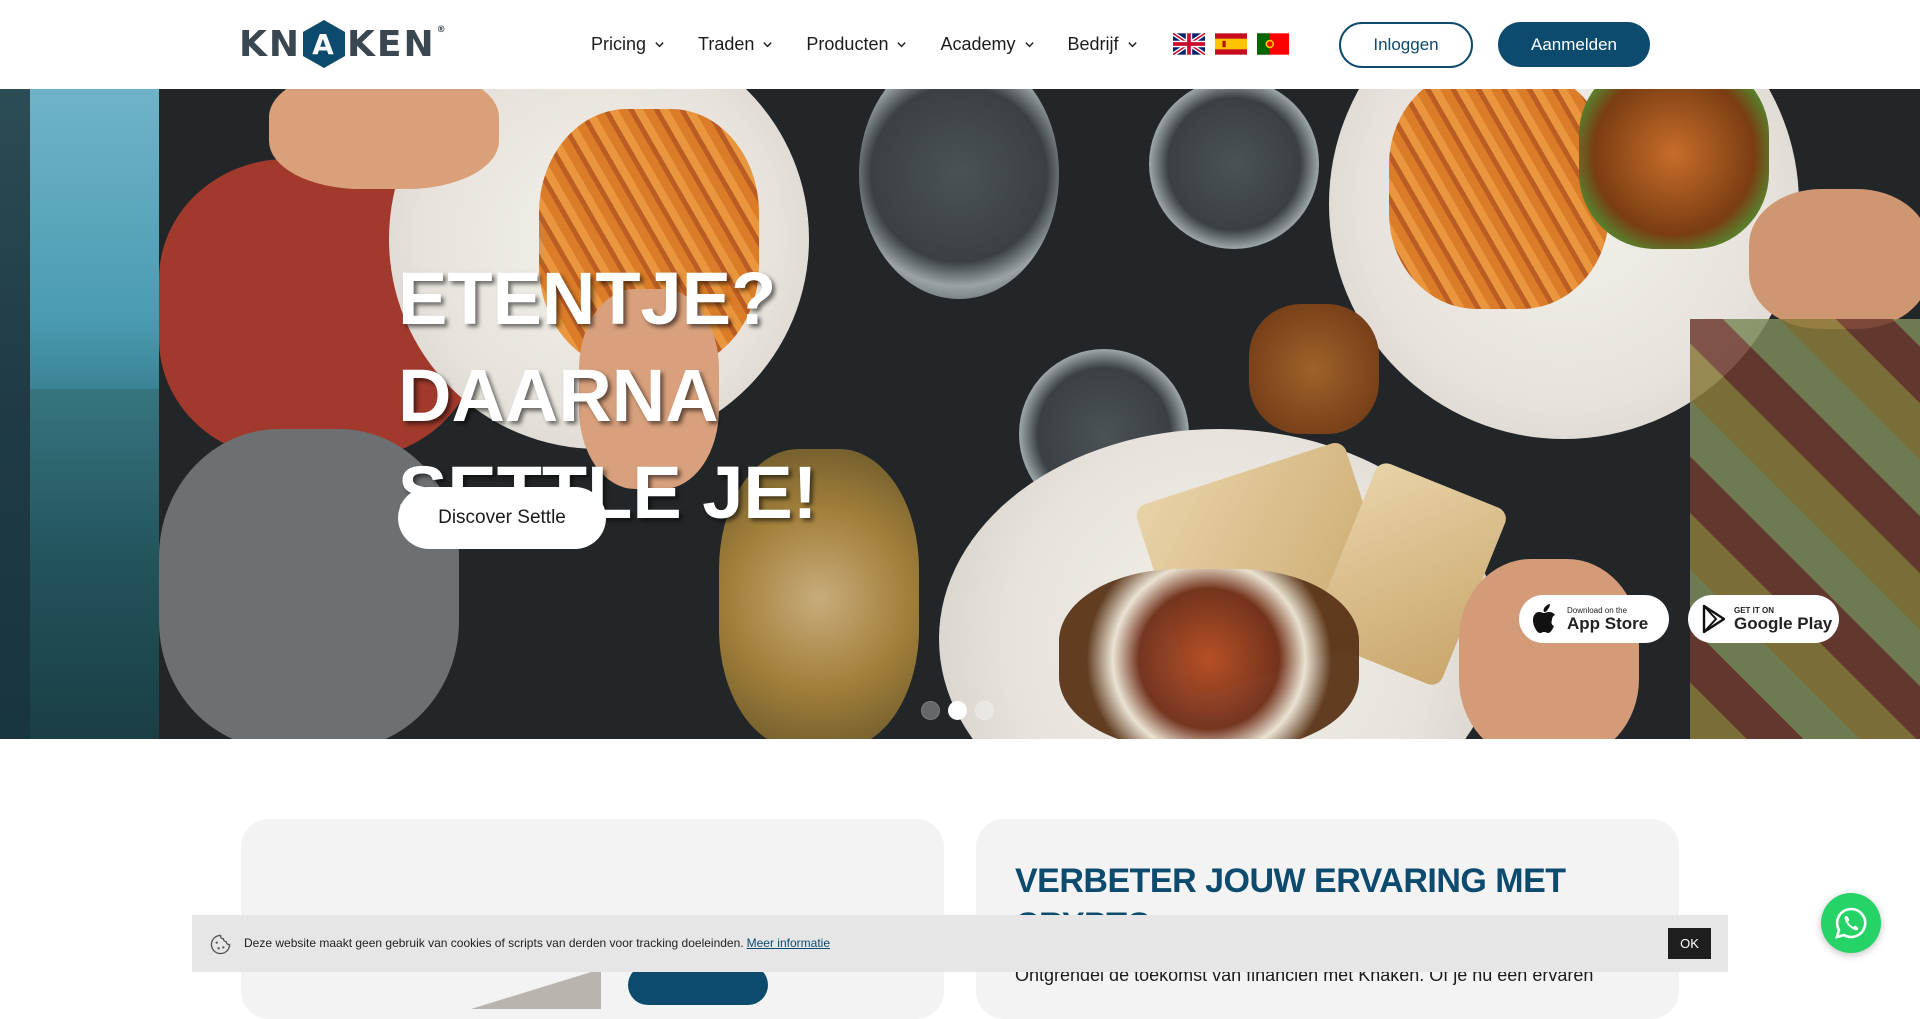  I want to click on card-illustration, so click(536, 989).